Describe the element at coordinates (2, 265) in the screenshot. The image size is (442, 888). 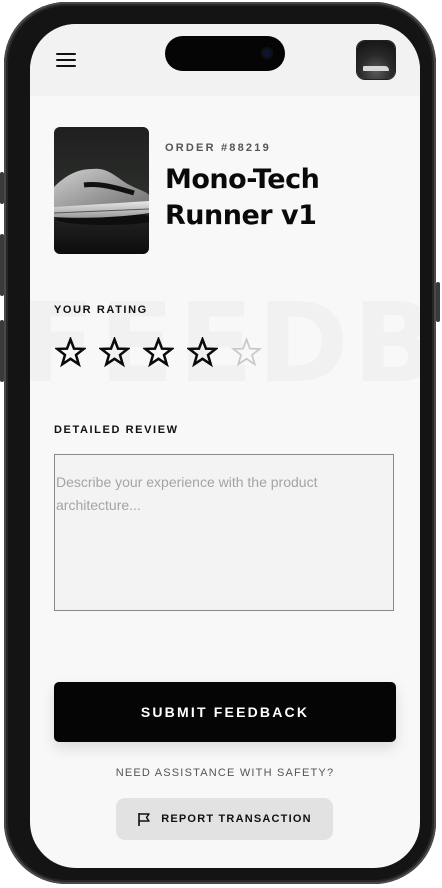
I see `volume-up-button` at that location.